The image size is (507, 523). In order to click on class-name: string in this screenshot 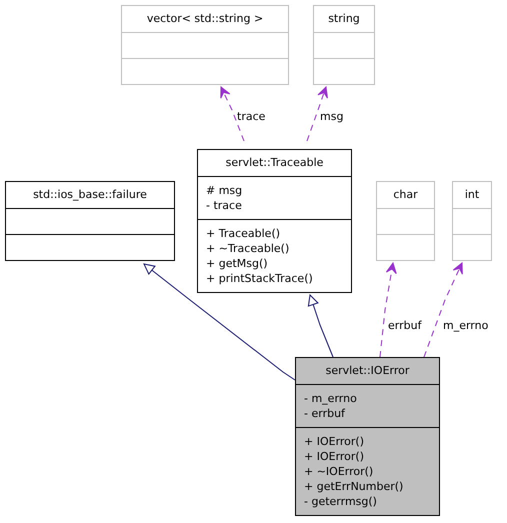, I will do `click(344, 18)`.